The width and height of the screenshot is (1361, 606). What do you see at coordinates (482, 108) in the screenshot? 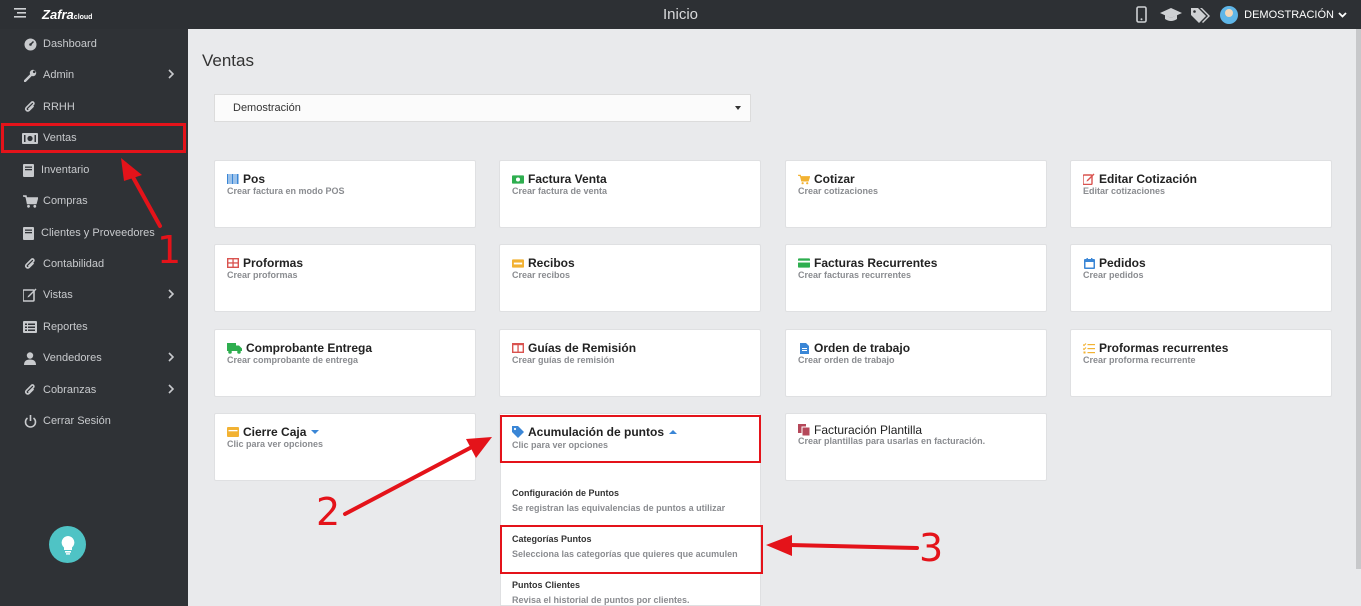
I see `company-select: Demostración` at bounding box center [482, 108].